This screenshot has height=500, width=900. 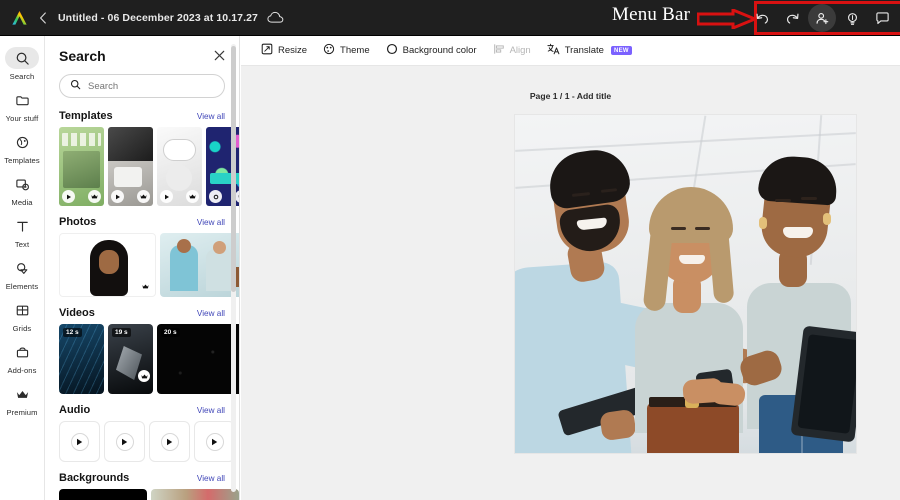 What do you see at coordinates (211, 222) in the screenshot?
I see `view-all-photos-link: View all` at bounding box center [211, 222].